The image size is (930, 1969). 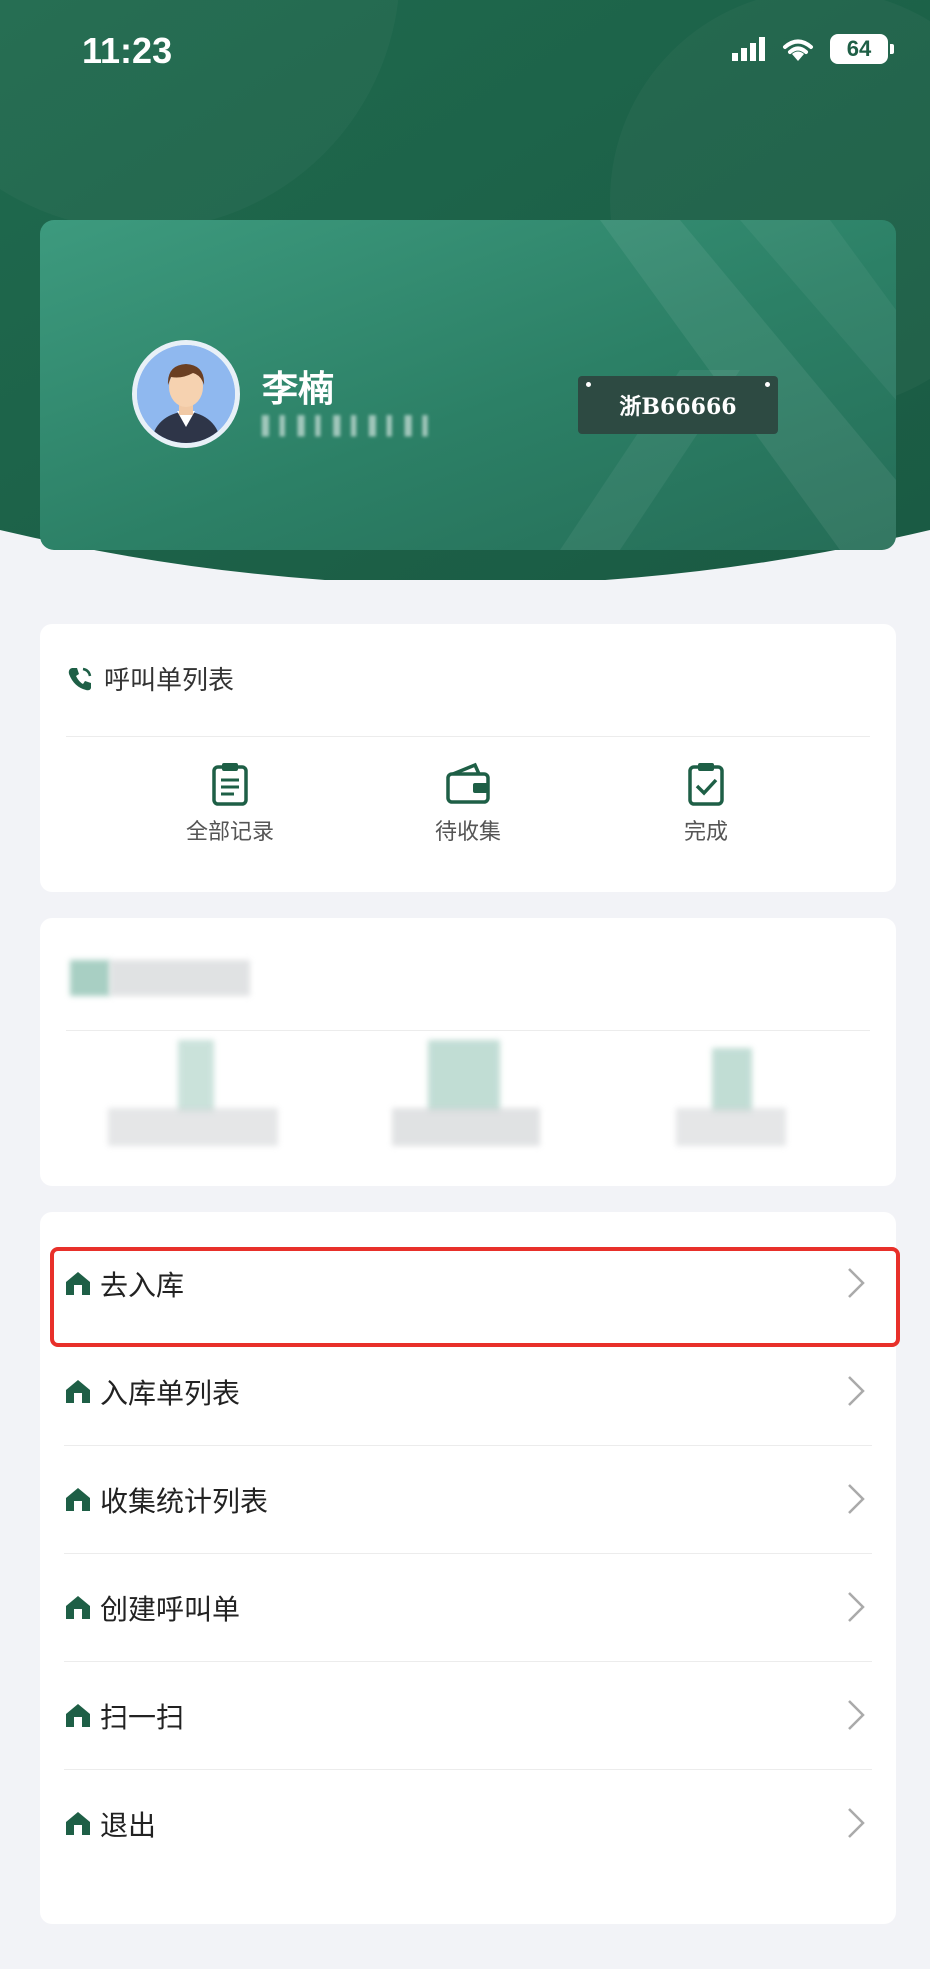 I want to click on call-list-header: 呼叫单列表, so click(x=150, y=678).